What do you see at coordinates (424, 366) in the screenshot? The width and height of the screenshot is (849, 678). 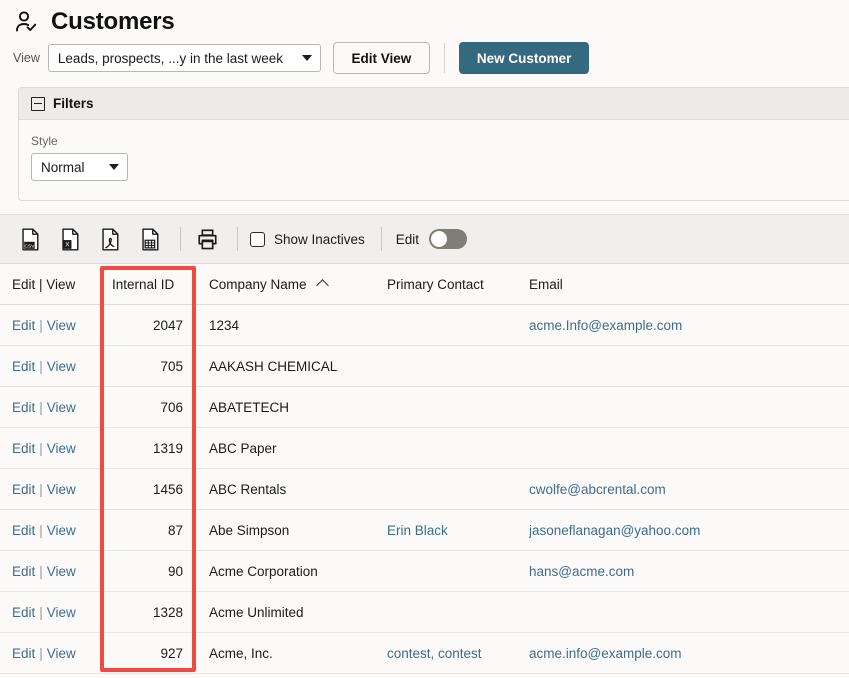 I see `table-row: Edit | View 705 AAKASH CHEMICAL` at bounding box center [424, 366].